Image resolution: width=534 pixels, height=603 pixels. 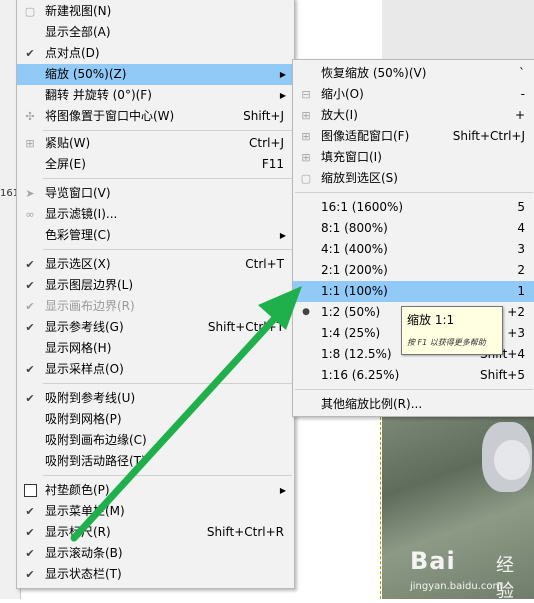 What do you see at coordinates (505, 578) in the screenshot?
I see `watermark-brand-cn: 经验` at bounding box center [505, 578].